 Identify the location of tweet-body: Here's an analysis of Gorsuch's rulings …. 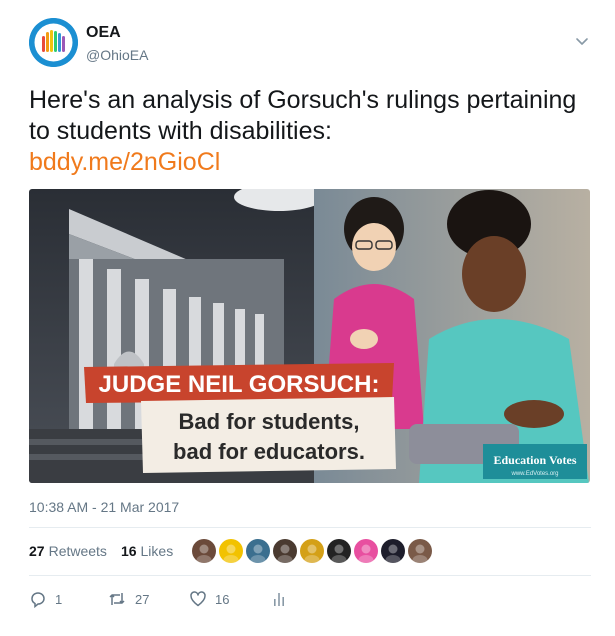
(303, 115).